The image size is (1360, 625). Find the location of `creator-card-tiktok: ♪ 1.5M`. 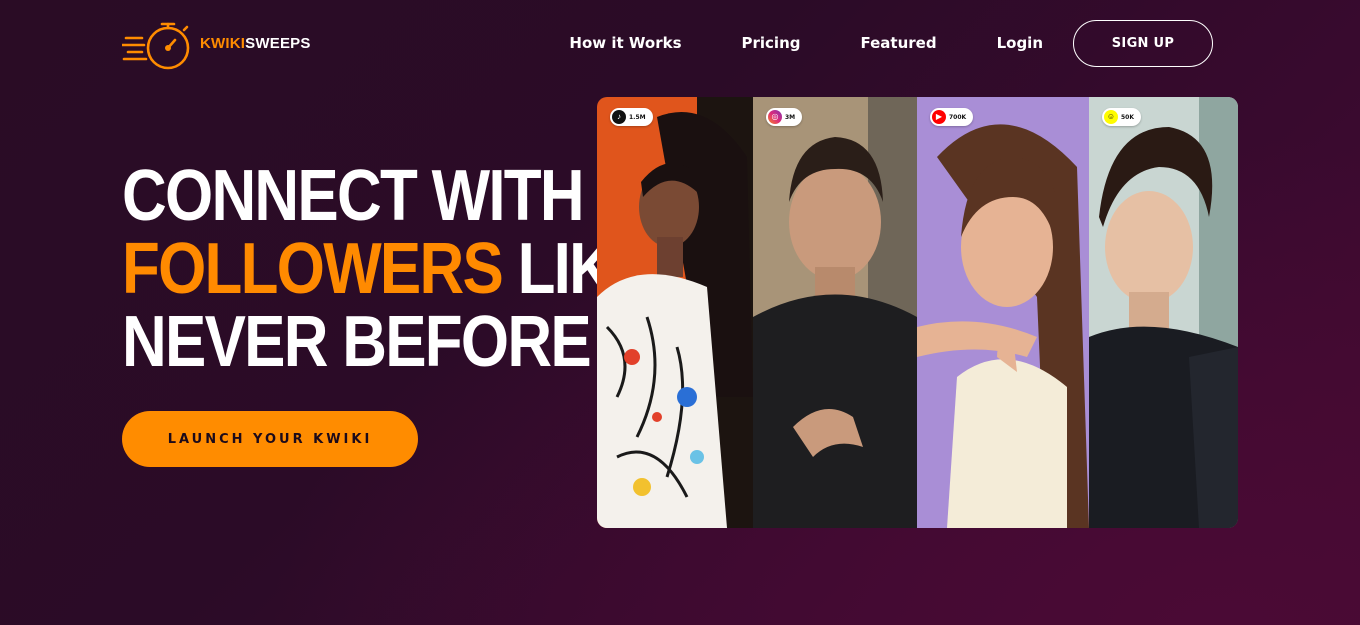

creator-card-tiktok: ♪ 1.5M is located at coordinates (675, 312).